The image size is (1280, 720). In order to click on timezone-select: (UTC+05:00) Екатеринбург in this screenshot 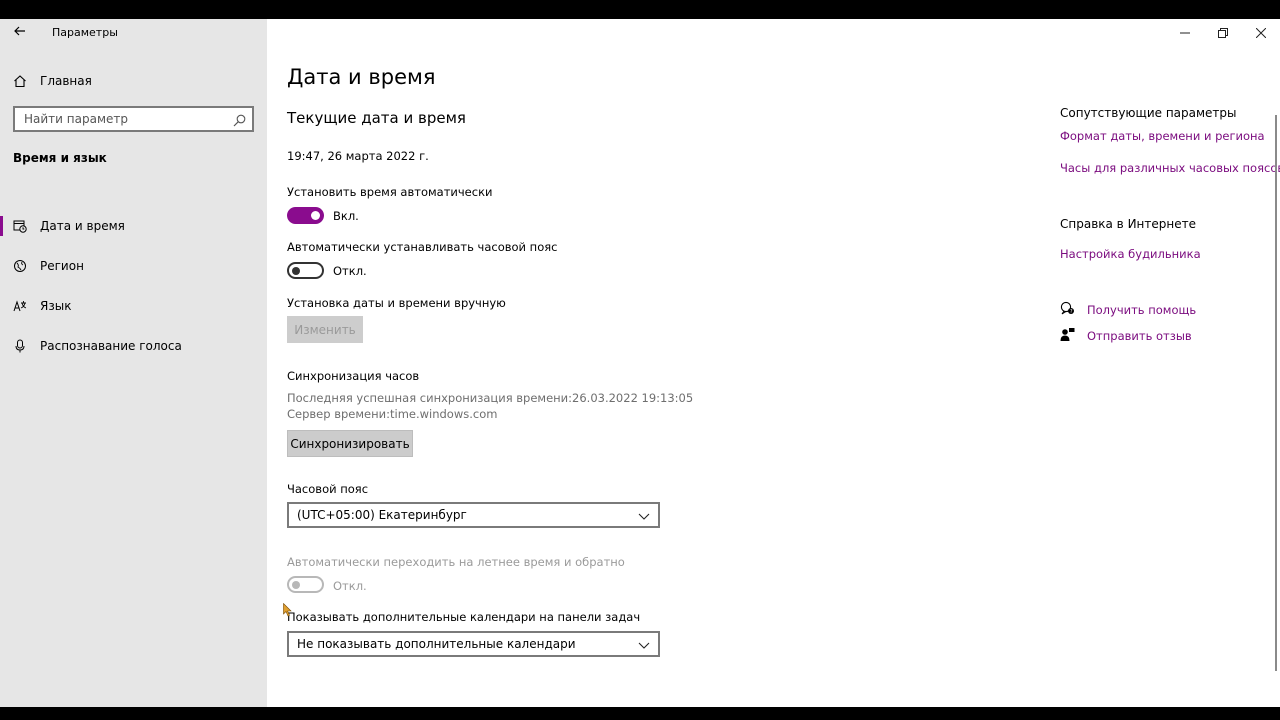, I will do `click(473, 515)`.